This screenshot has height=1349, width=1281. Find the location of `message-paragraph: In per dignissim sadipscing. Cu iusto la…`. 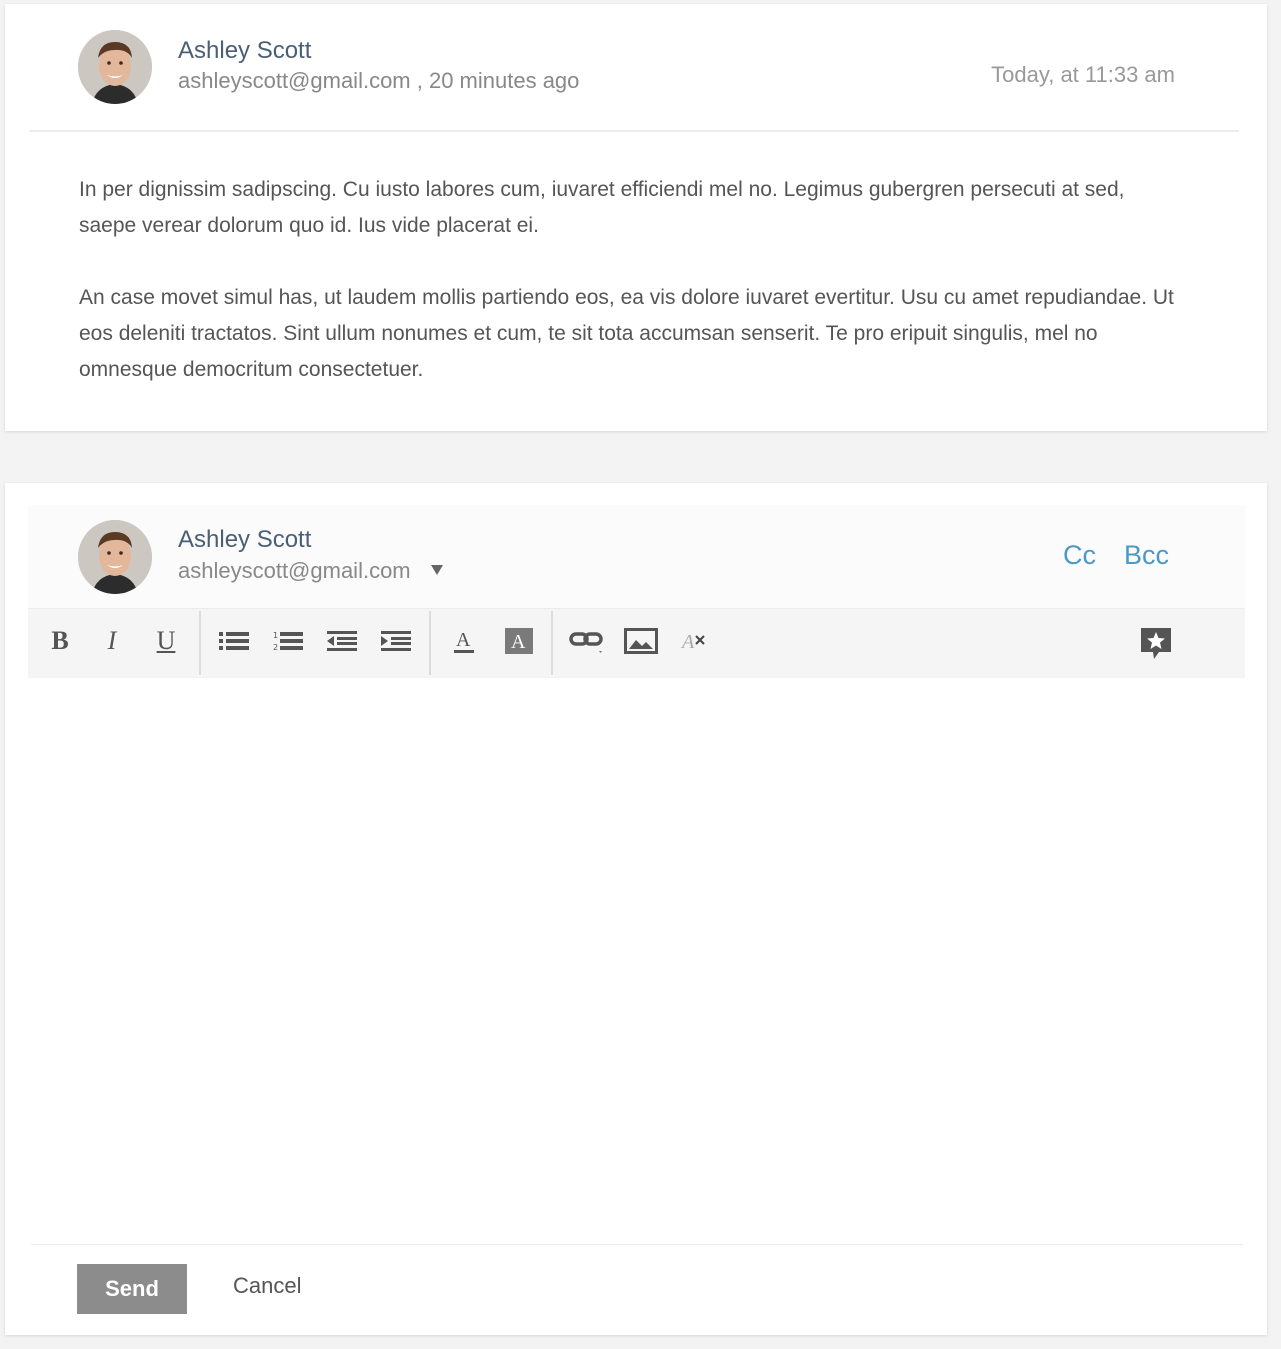

message-paragraph: In per dignissim sadipscing. Cu iusto la… is located at coordinates (602, 207).